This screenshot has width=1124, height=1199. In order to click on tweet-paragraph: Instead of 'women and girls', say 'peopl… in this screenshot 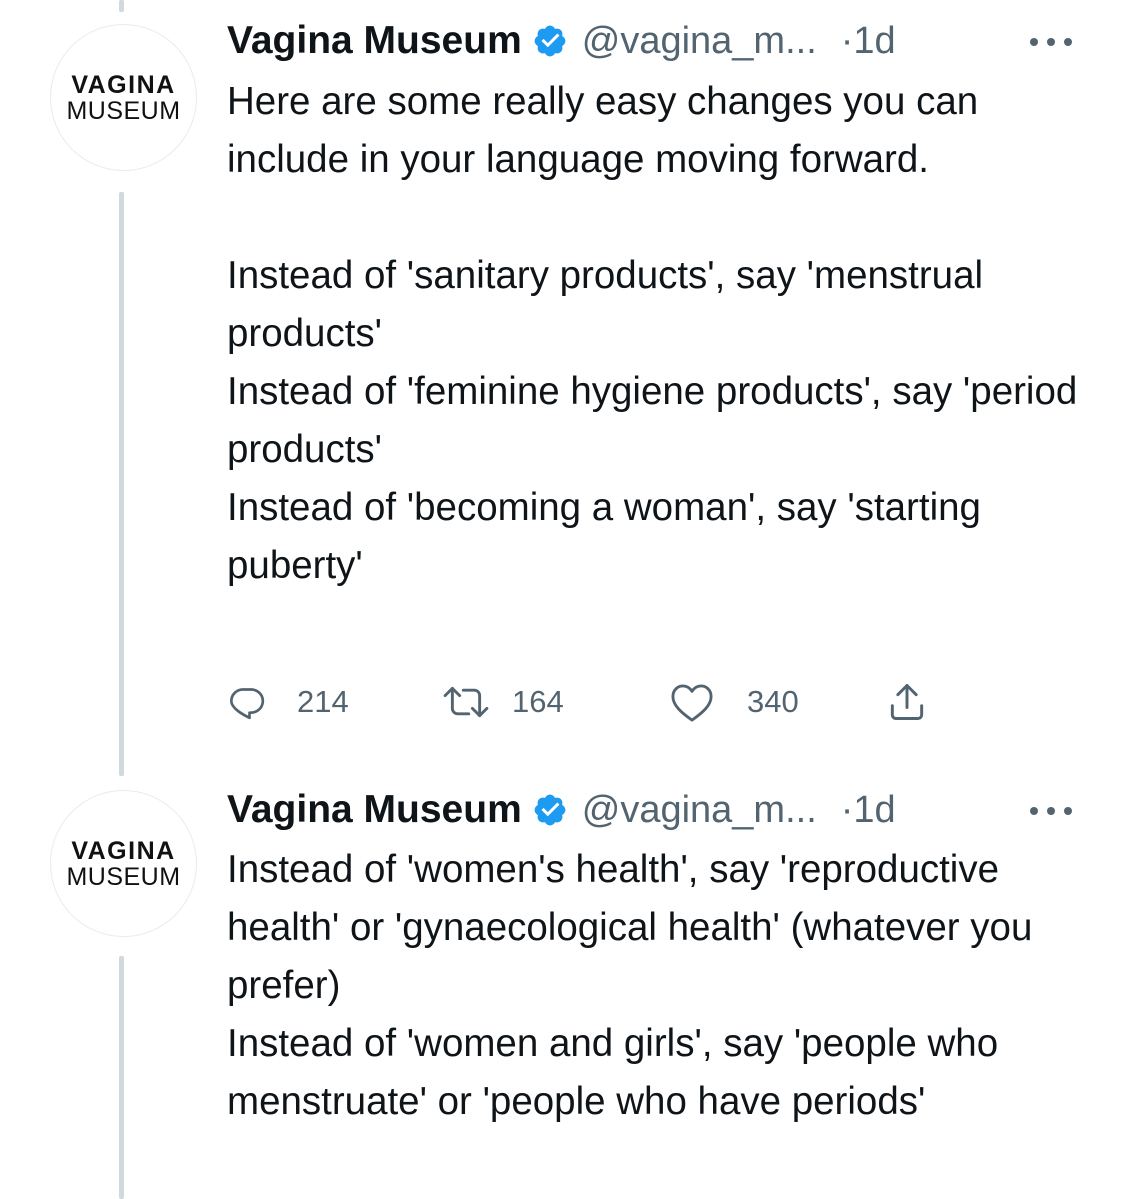, I will do `click(613, 1072)`.